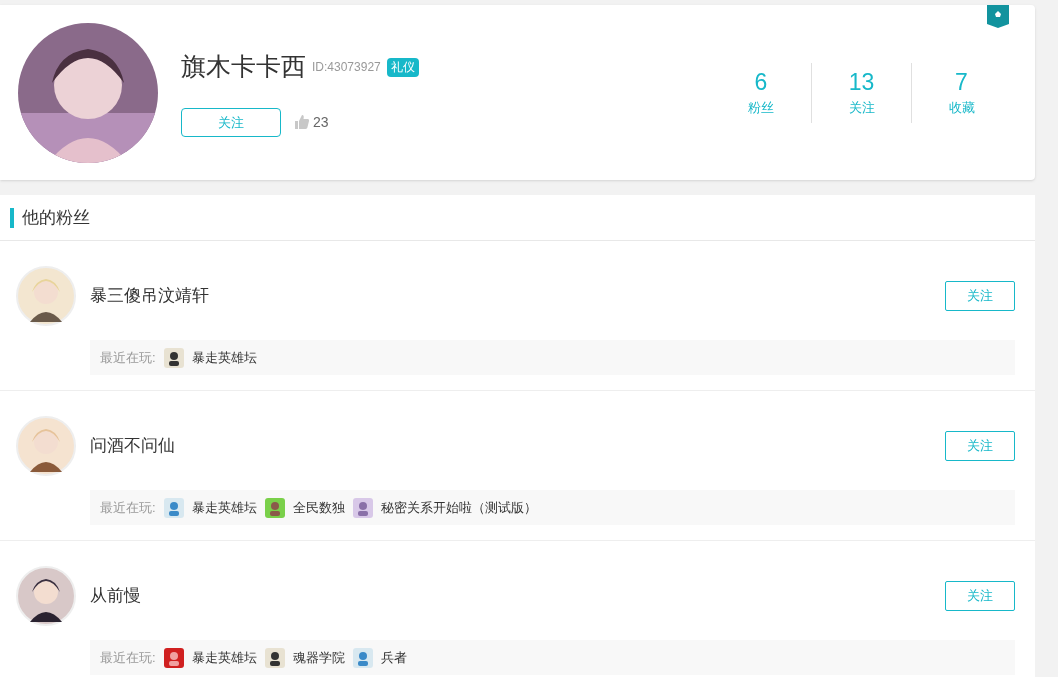 This screenshot has width=1058, height=677. Describe the element at coordinates (318, 657) in the screenshot. I see `game-name: 魂器学院` at that location.